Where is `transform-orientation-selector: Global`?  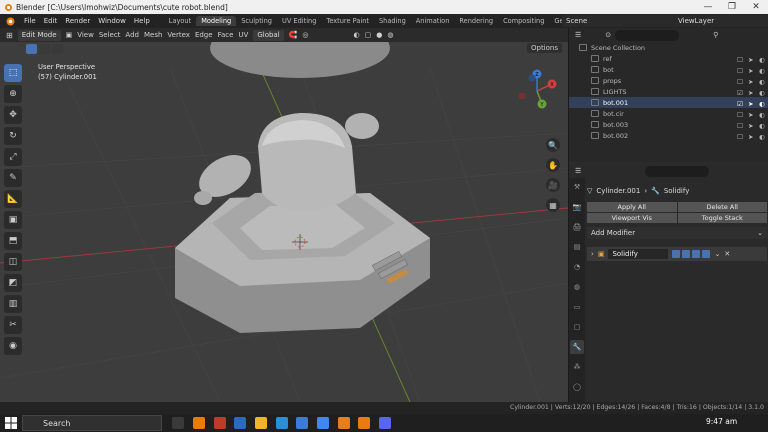 transform-orientation-selector: Global is located at coordinates (268, 35).